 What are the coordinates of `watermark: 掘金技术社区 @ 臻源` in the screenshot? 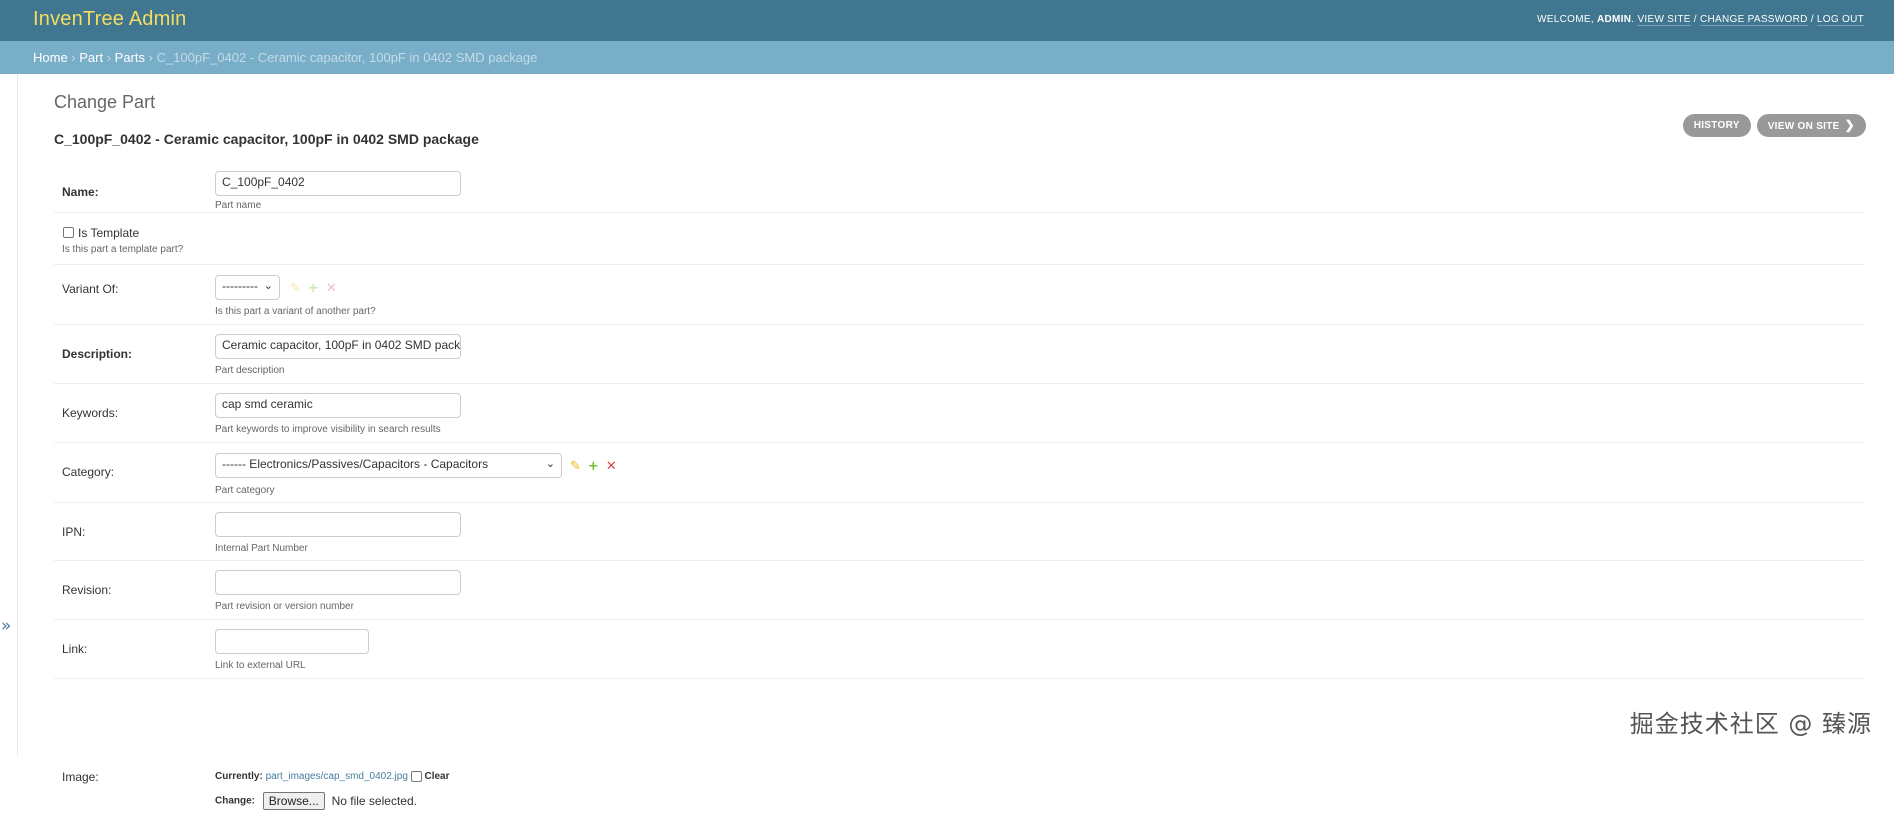 It's located at (1750, 724).